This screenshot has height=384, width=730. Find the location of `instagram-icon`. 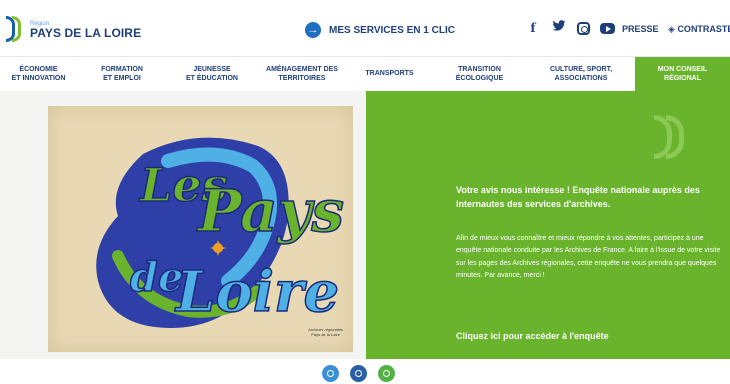

instagram-icon is located at coordinates (583, 28).